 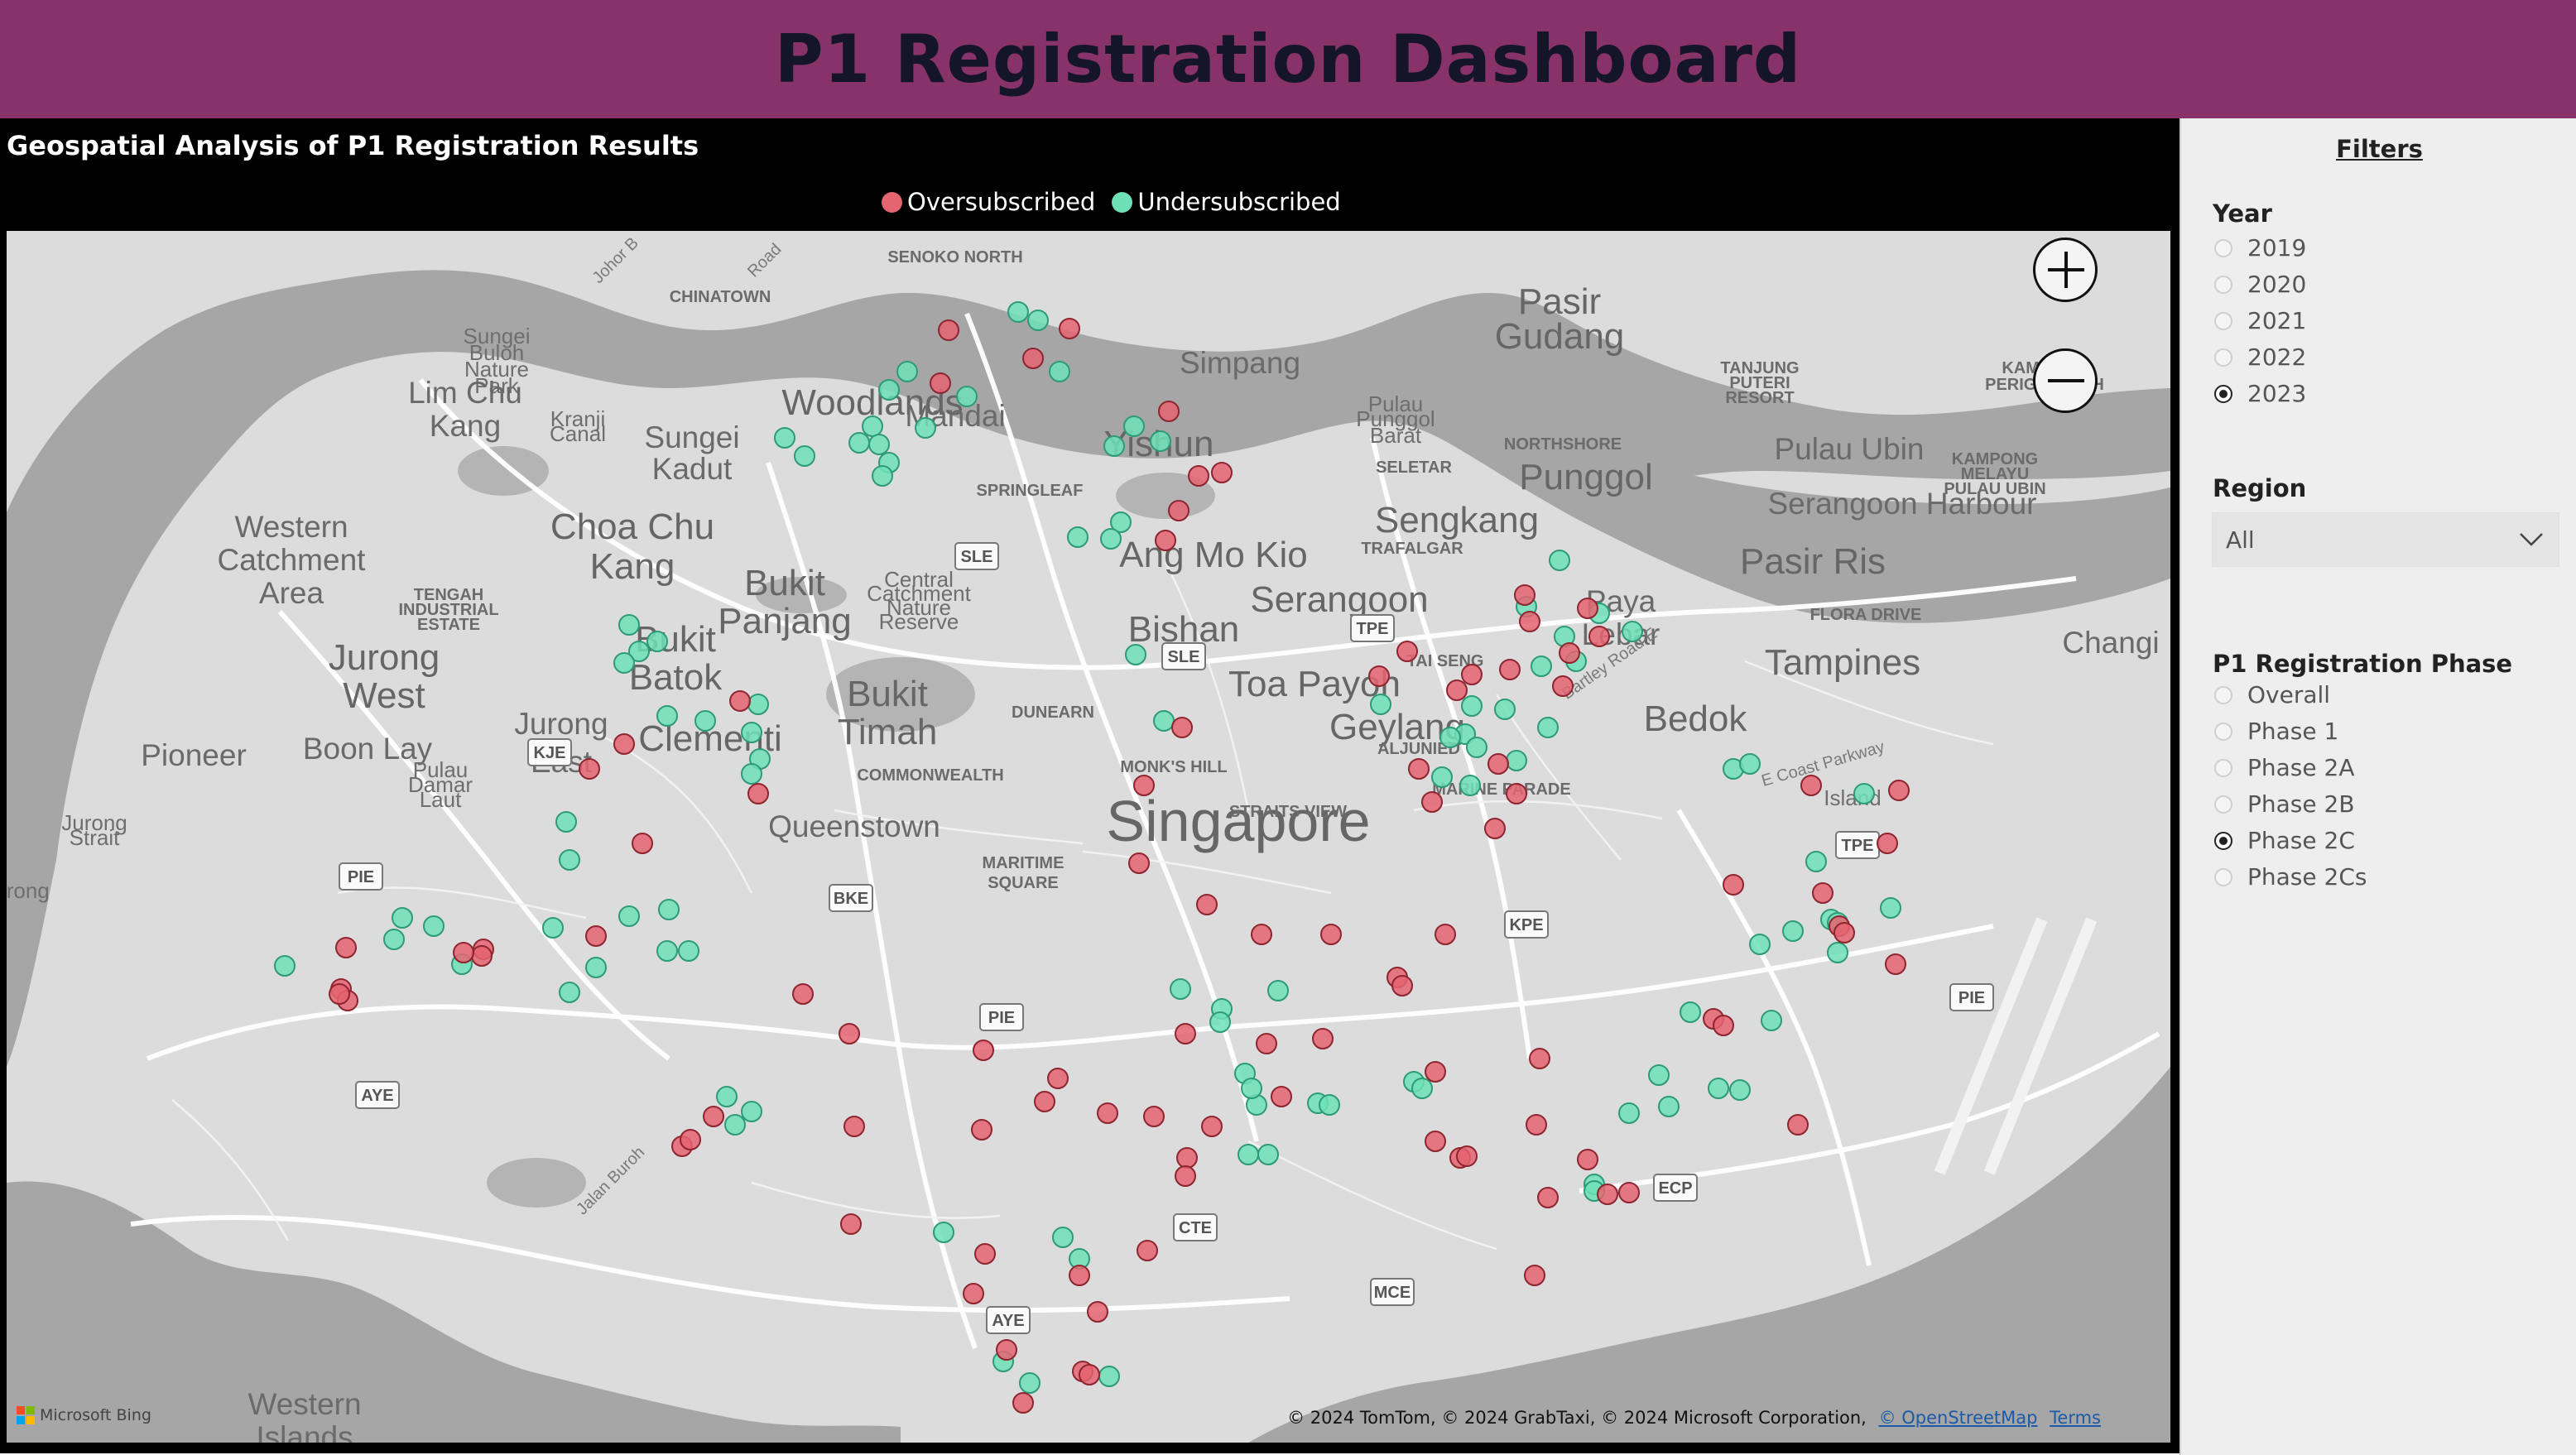 I want to click on phase-option: Phase 1, so click(x=2276, y=731).